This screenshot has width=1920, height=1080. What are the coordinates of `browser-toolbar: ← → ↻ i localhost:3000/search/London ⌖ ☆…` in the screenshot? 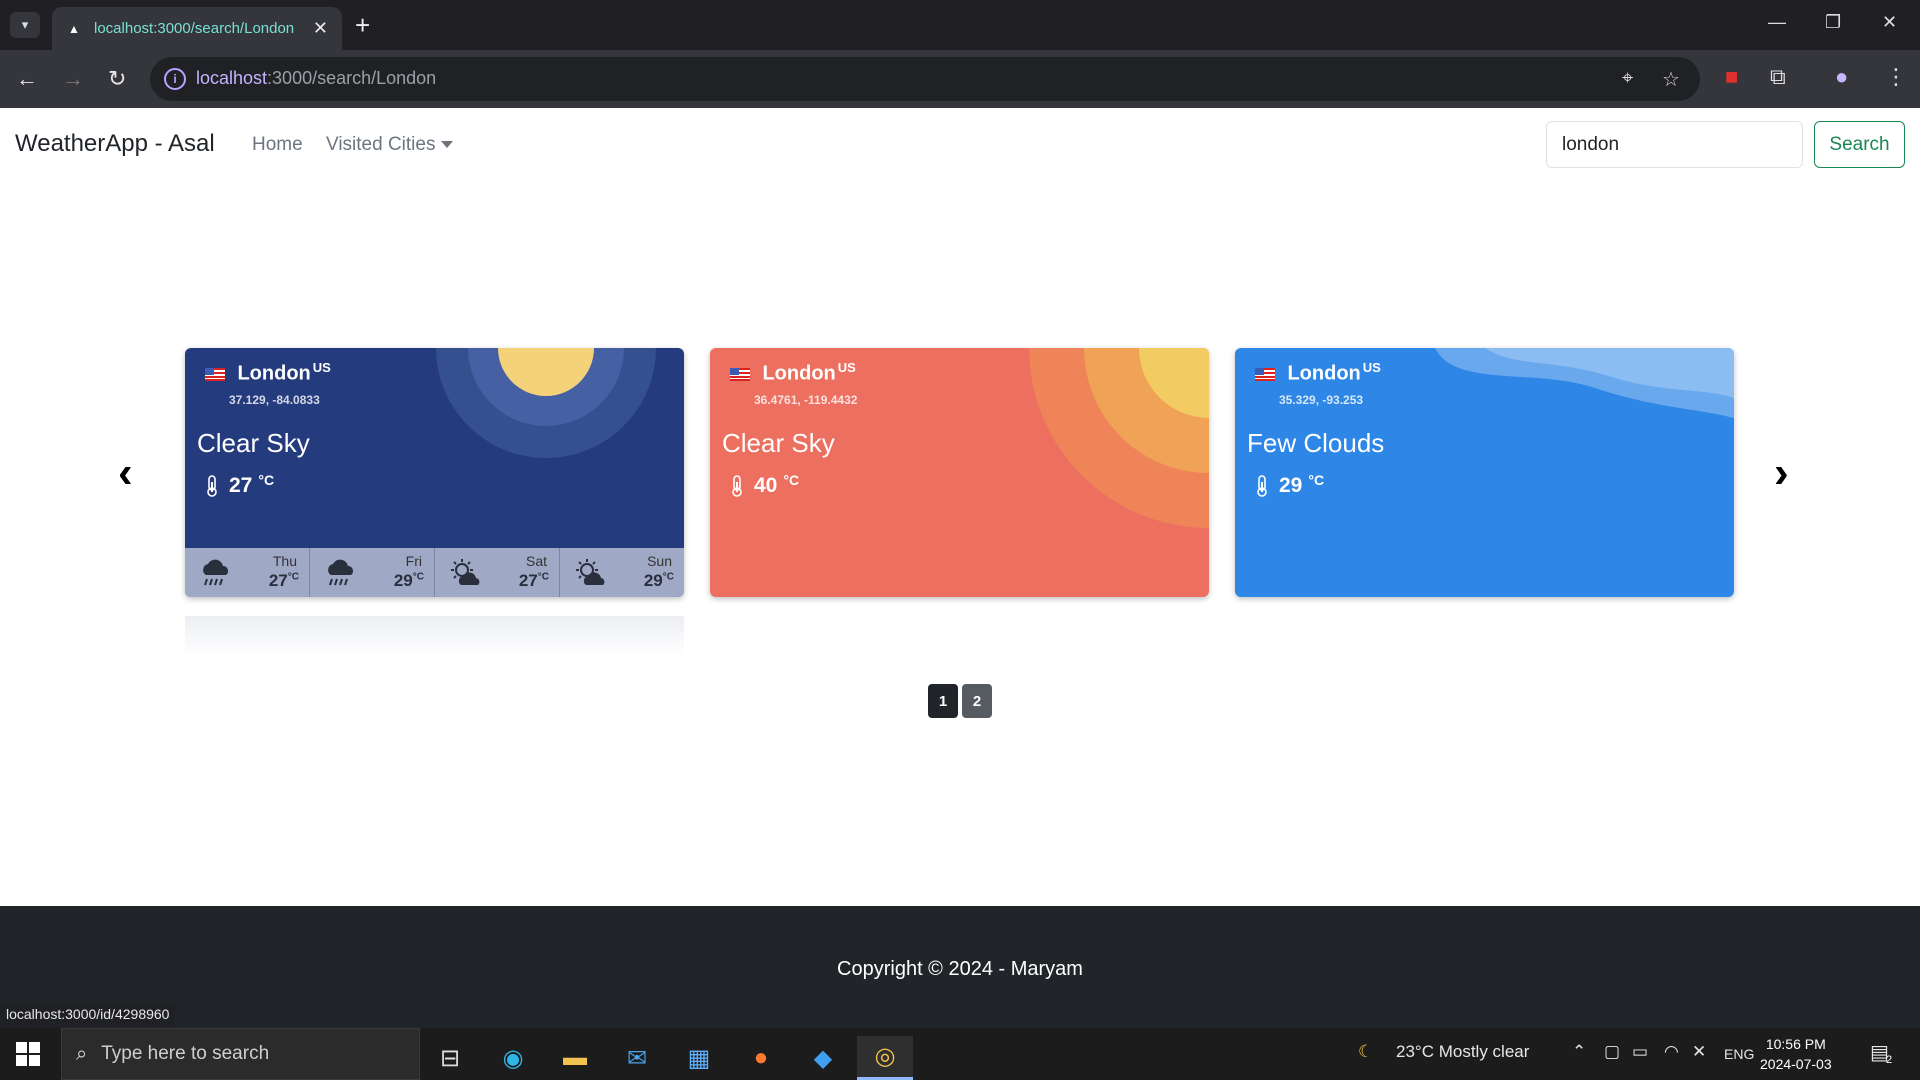 It's located at (960, 79).